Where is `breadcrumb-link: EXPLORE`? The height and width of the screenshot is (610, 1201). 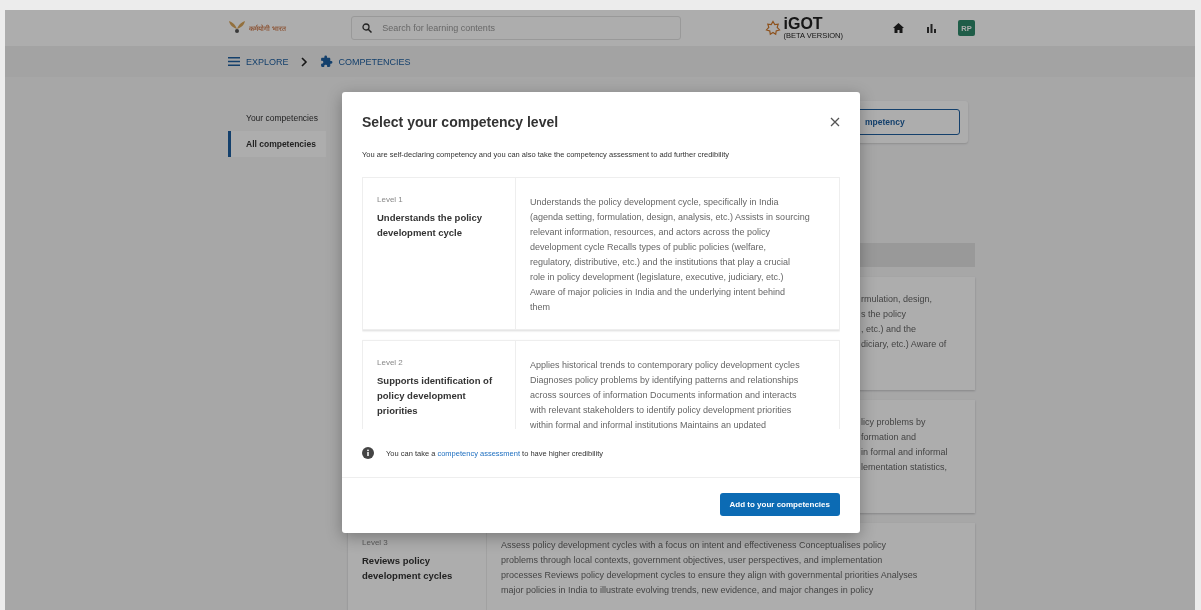
breadcrumb-link: EXPLORE is located at coordinates (258, 61).